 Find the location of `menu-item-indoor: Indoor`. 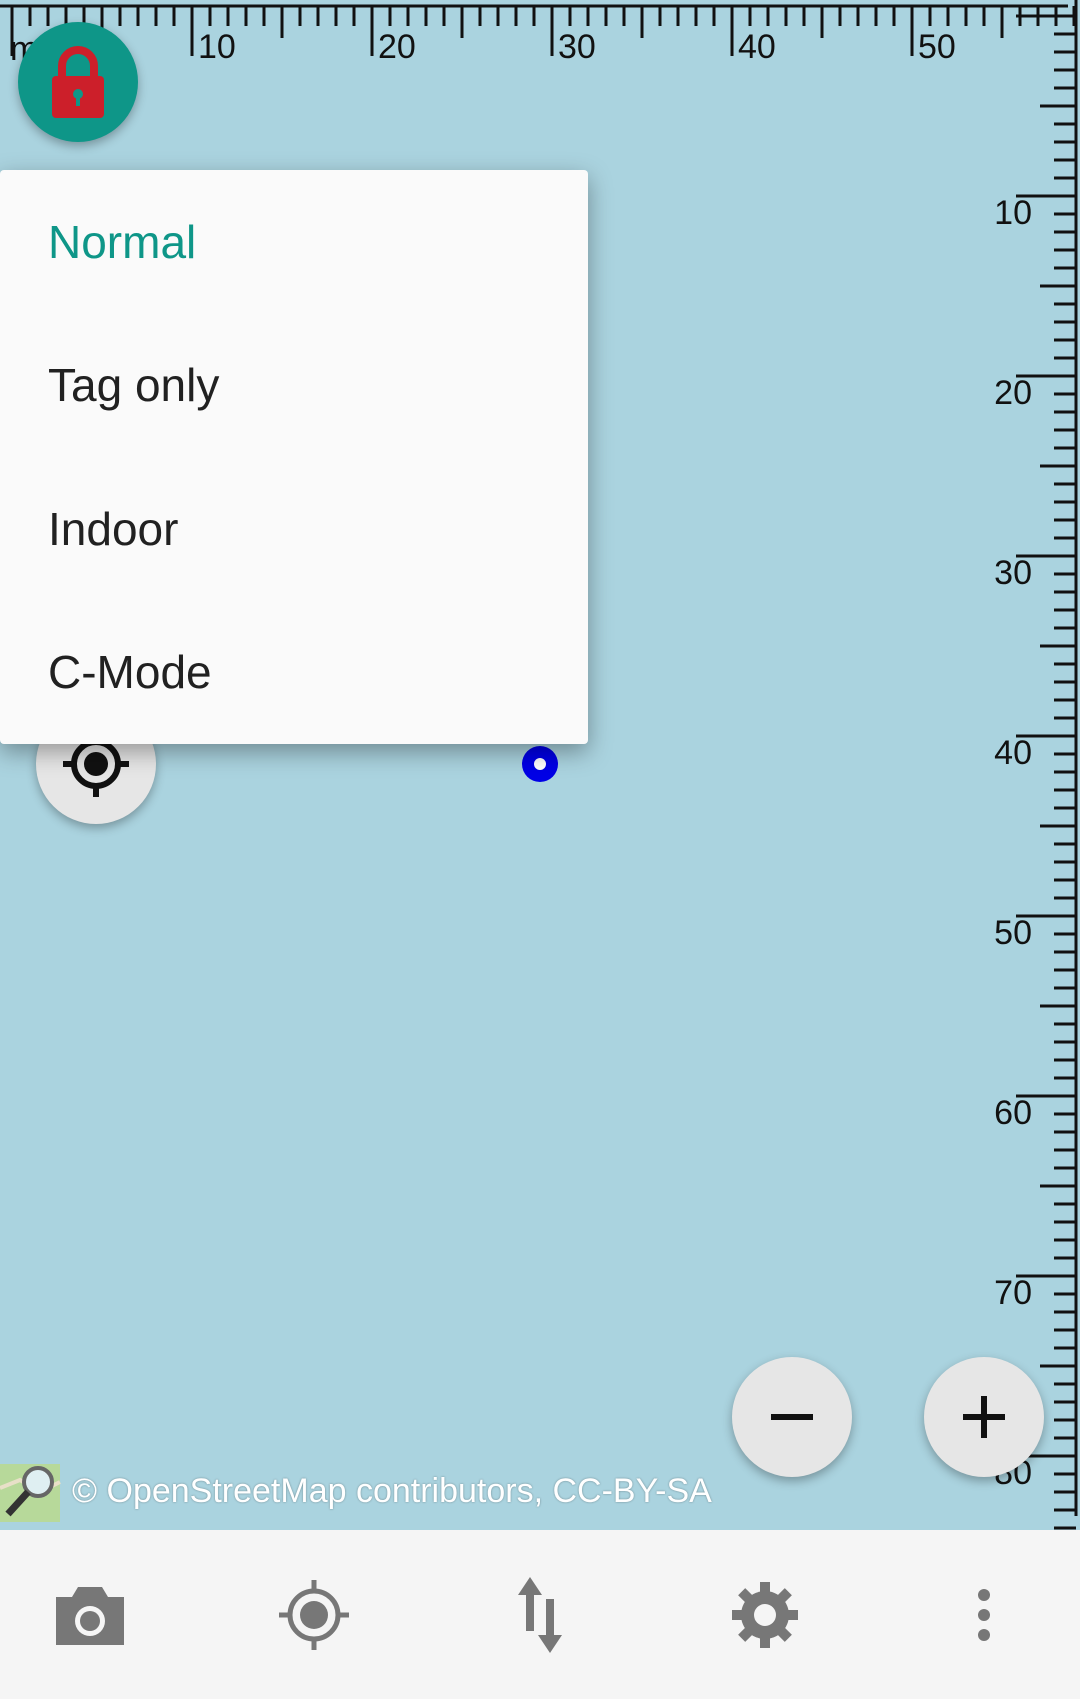

menu-item-indoor: Indoor is located at coordinates (294, 529).